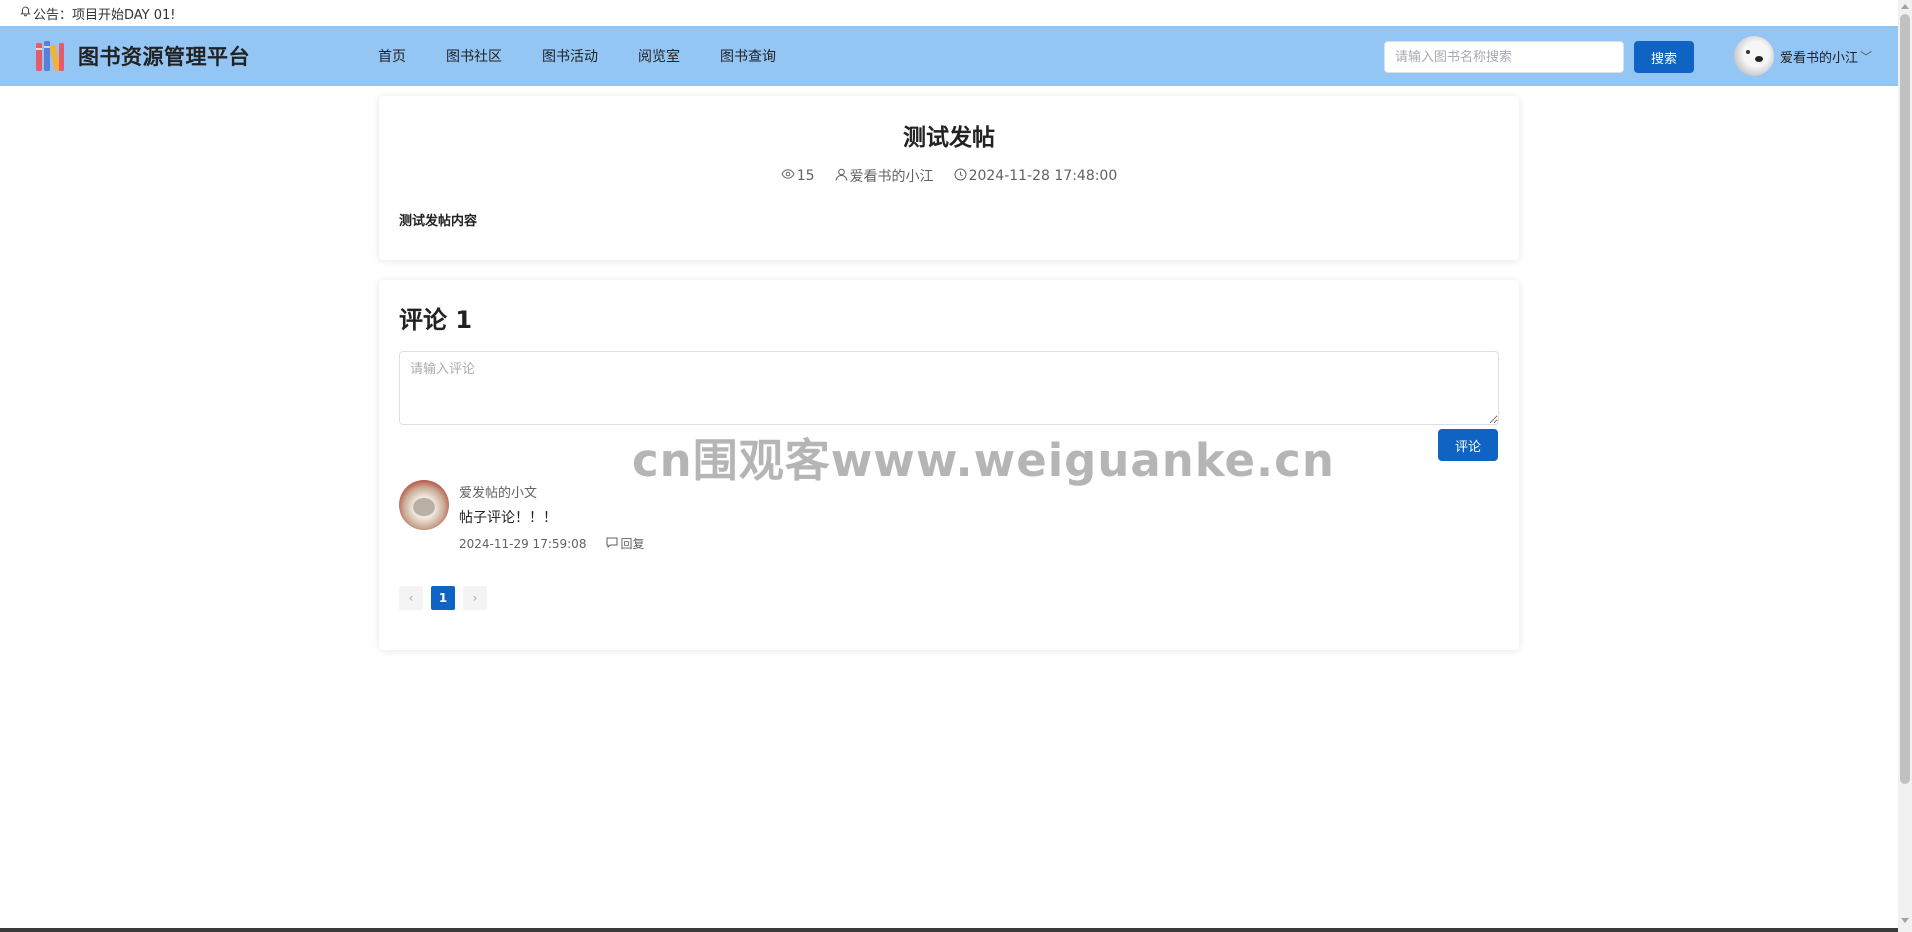 This screenshot has width=1912, height=932. Describe the element at coordinates (411, 598) in the screenshot. I see `prev-page-button: ‹` at that location.